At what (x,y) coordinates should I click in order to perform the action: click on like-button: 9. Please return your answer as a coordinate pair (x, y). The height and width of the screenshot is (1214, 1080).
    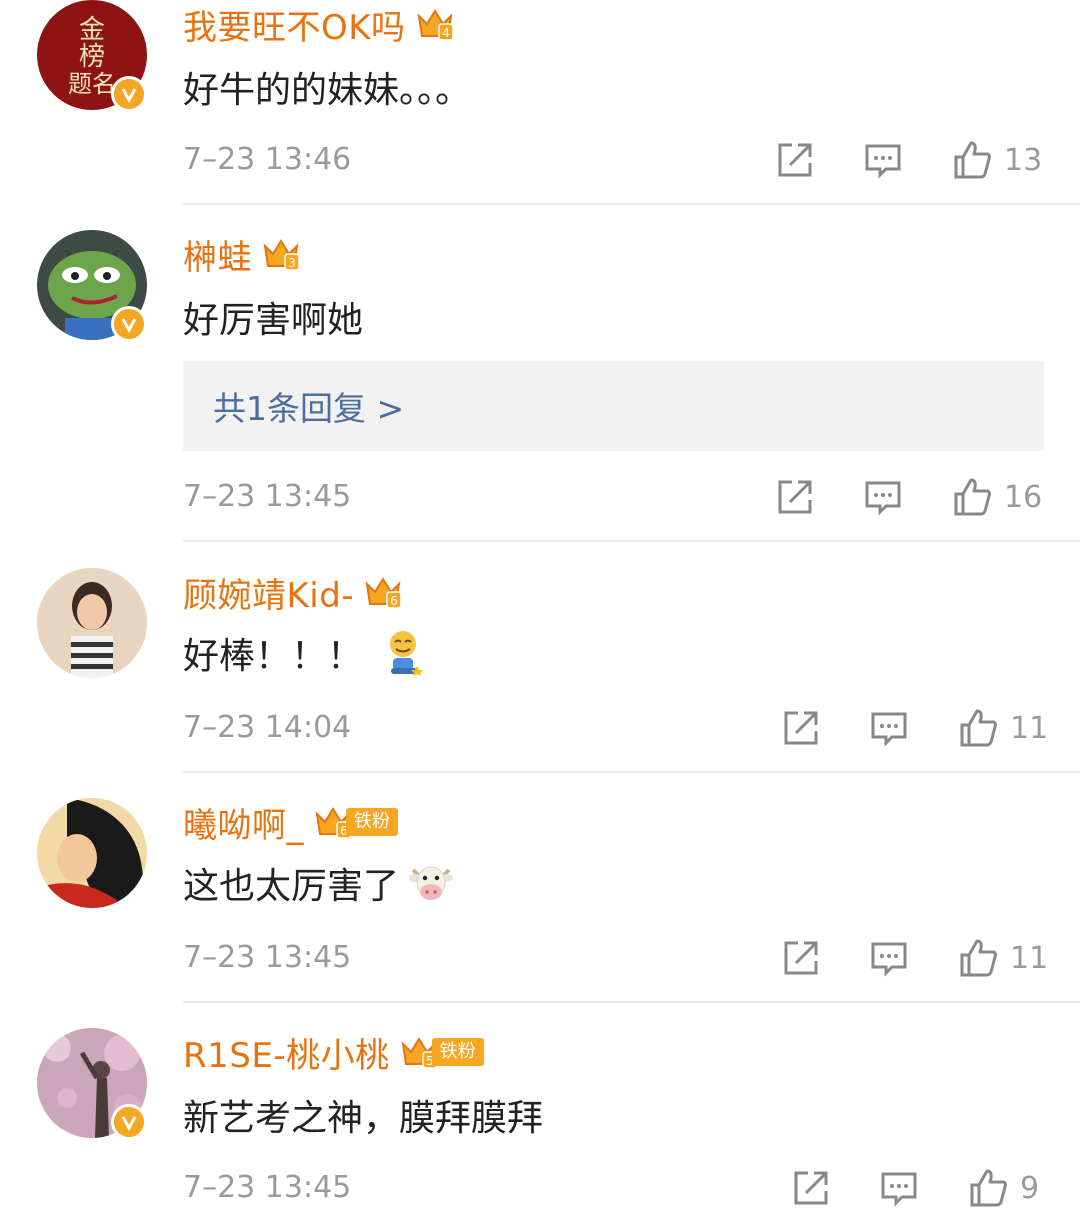
    Looking at the image, I should click on (1003, 1188).